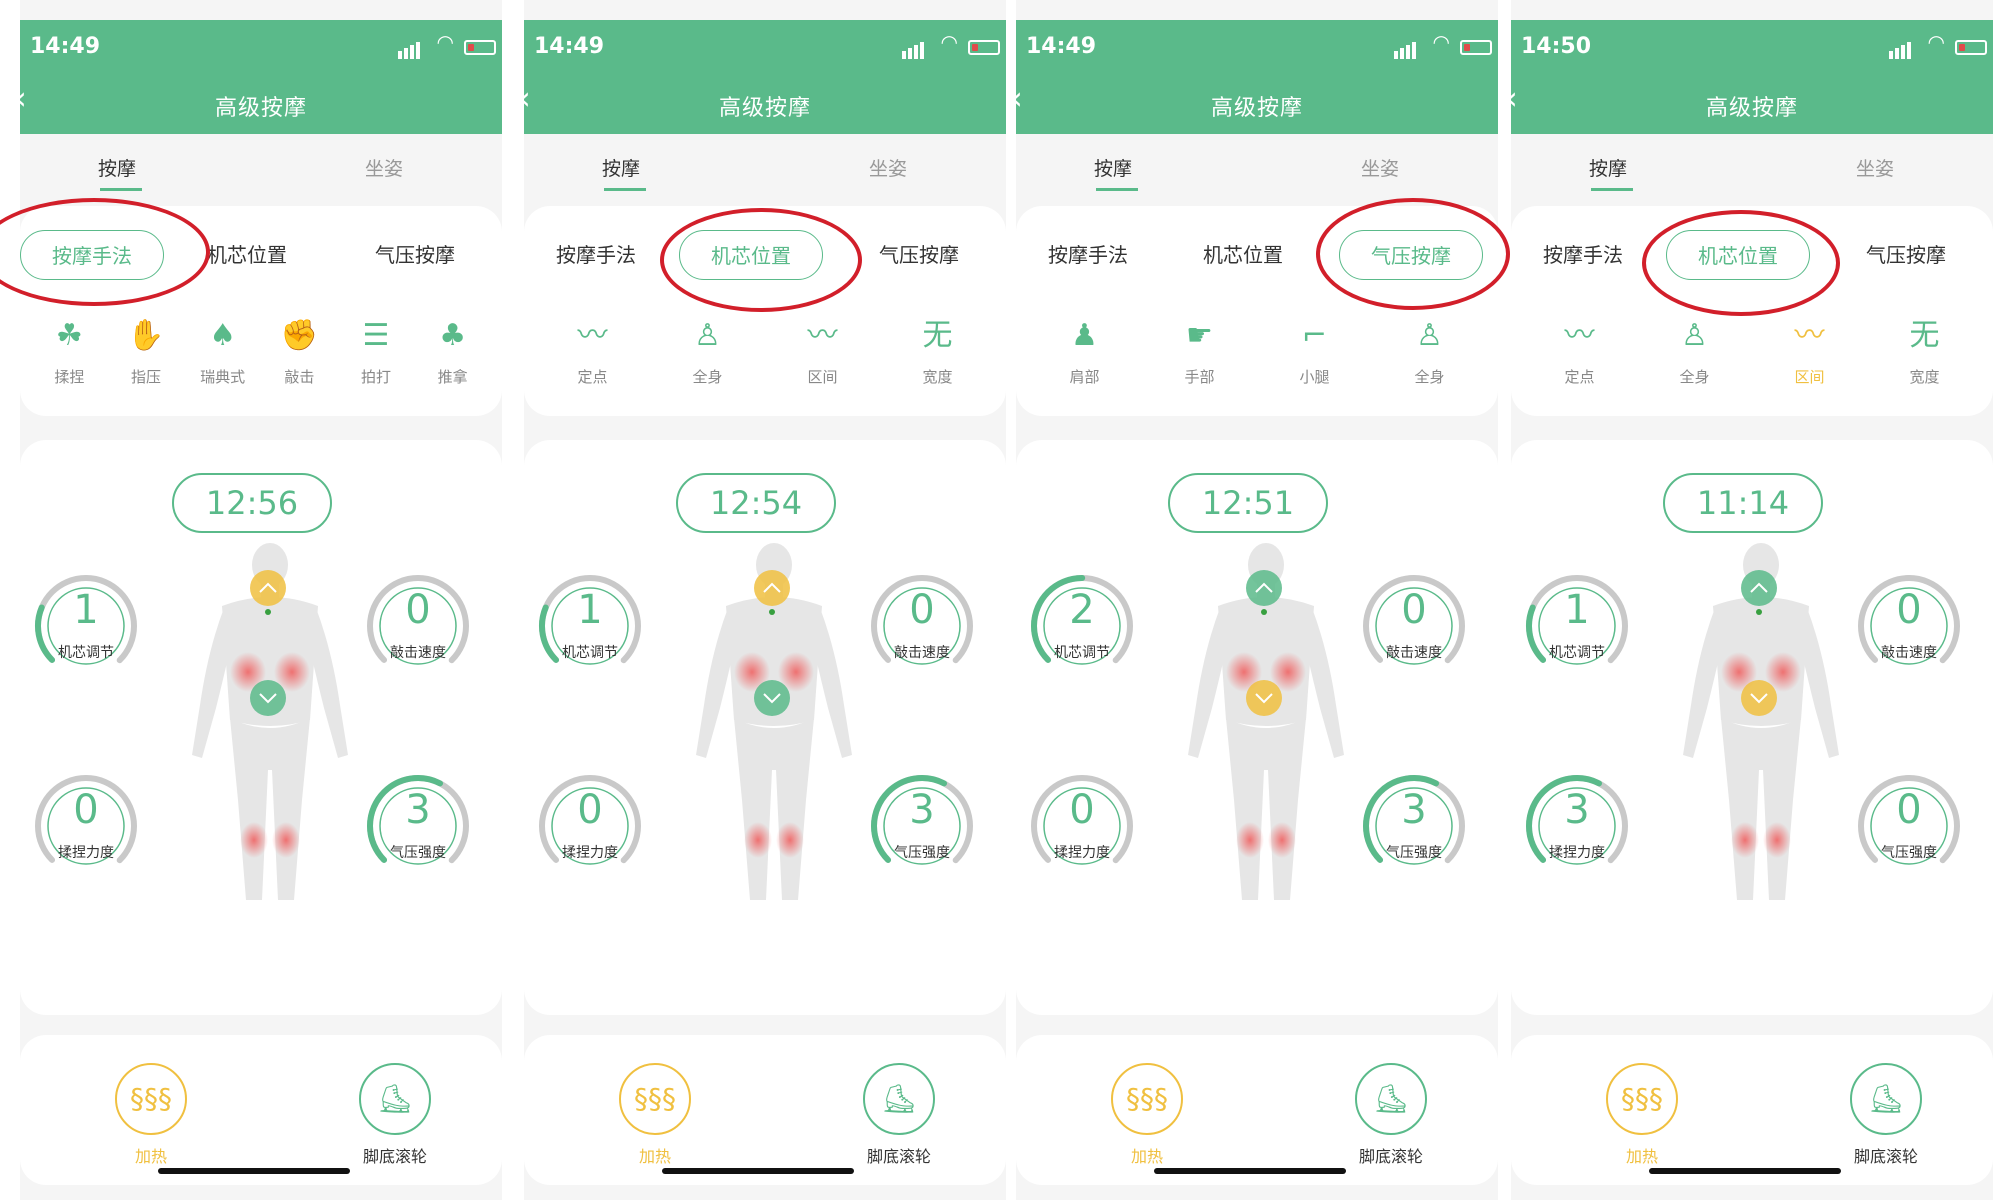  What do you see at coordinates (1314, 335) in the screenshot?
I see `calf-icon: ⌐` at bounding box center [1314, 335].